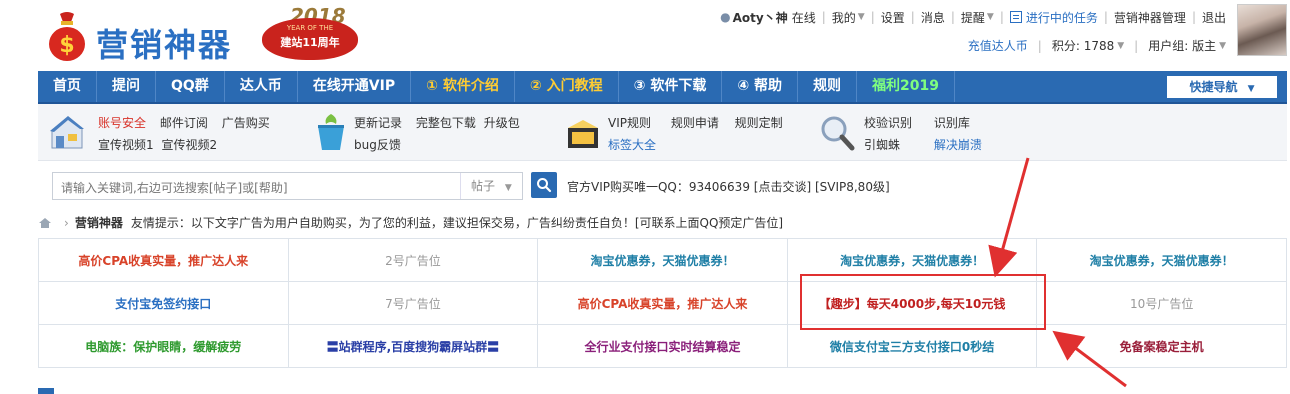  I want to click on badge-line1: YEAR OF THE, so click(310, 28).